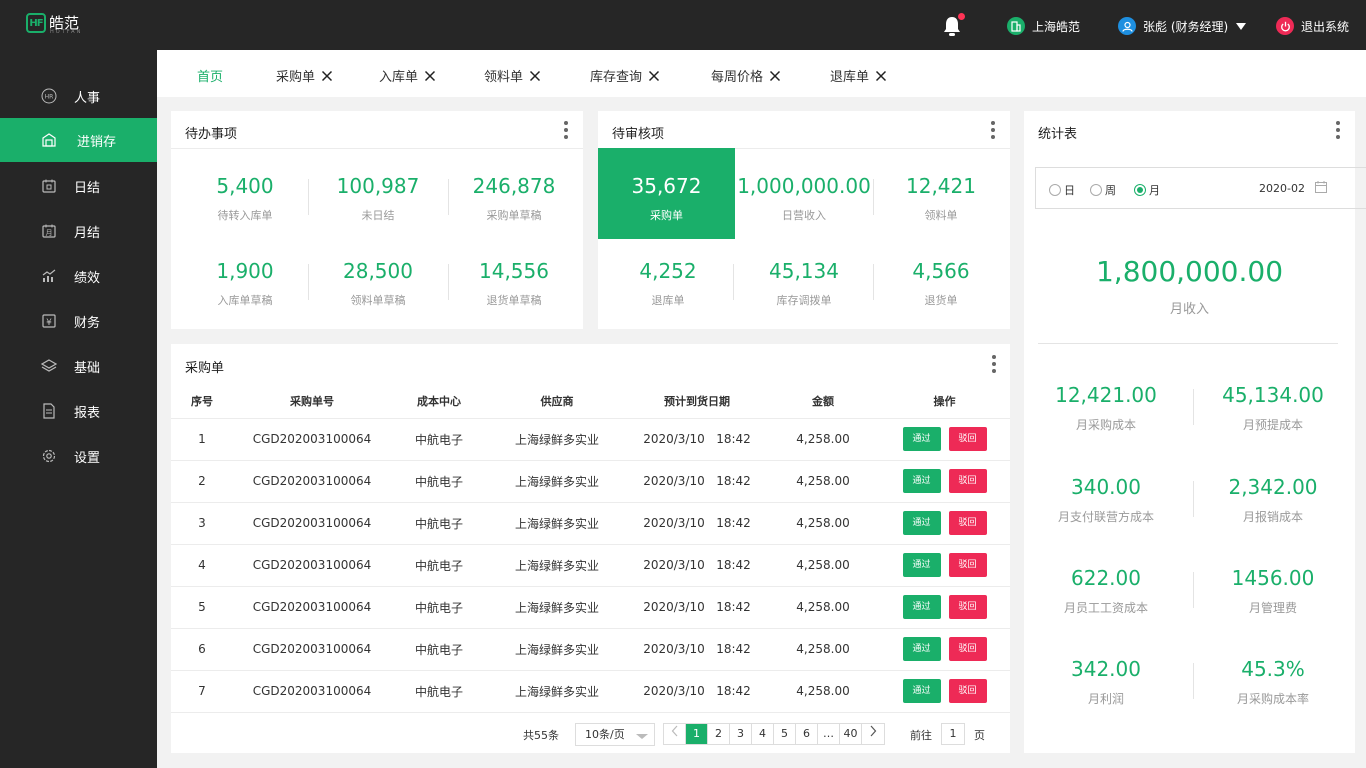 Image resolution: width=1366 pixels, height=768 pixels. I want to click on chevron-down-icon, so click(642, 736).